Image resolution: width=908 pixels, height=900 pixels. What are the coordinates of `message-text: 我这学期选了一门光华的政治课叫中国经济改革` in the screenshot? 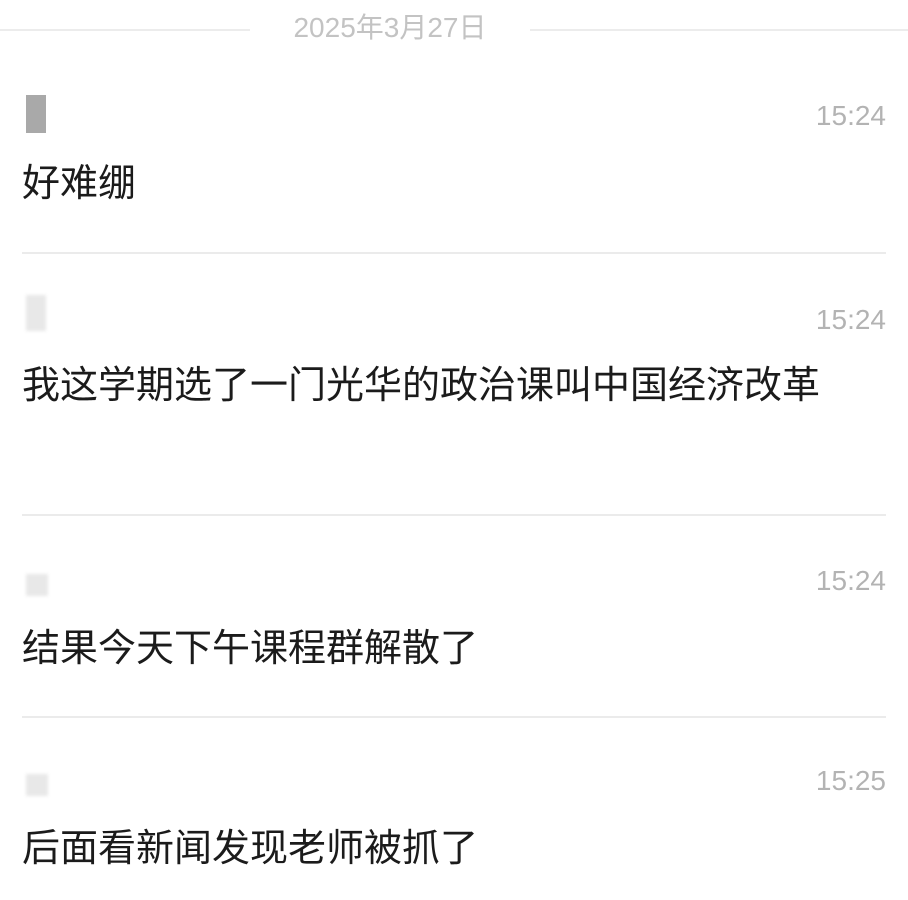 It's located at (421, 385).